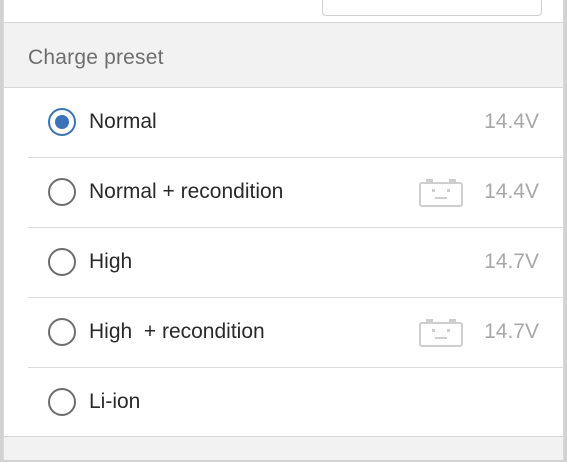 This screenshot has height=462, width=567. I want to click on section-title: Charge preset, so click(96, 57).